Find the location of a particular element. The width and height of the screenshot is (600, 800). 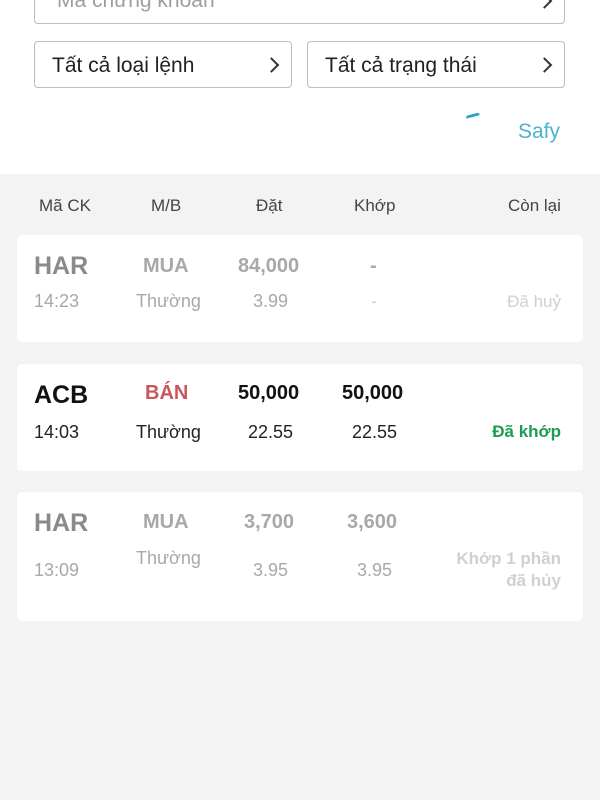

order-type-filter: Tất cả loại lệnh is located at coordinates (163, 64).